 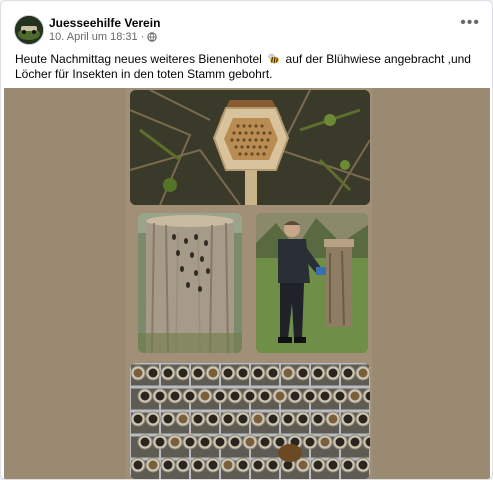 I want to click on post-meta: 10. April um 18:31 ·, so click(x=103, y=37).